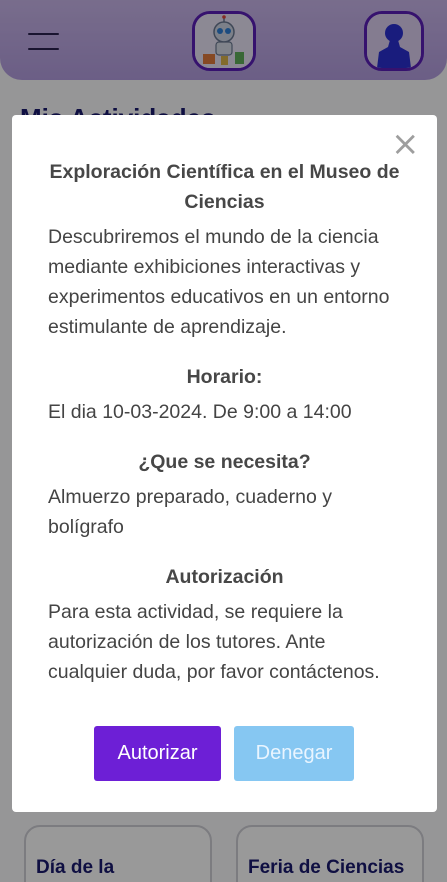 The width and height of the screenshot is (447, 882). Describe the element at coordinates (224, 753) in the screenshot. I see `modal-actions: Autorizar Denegar` at that location.